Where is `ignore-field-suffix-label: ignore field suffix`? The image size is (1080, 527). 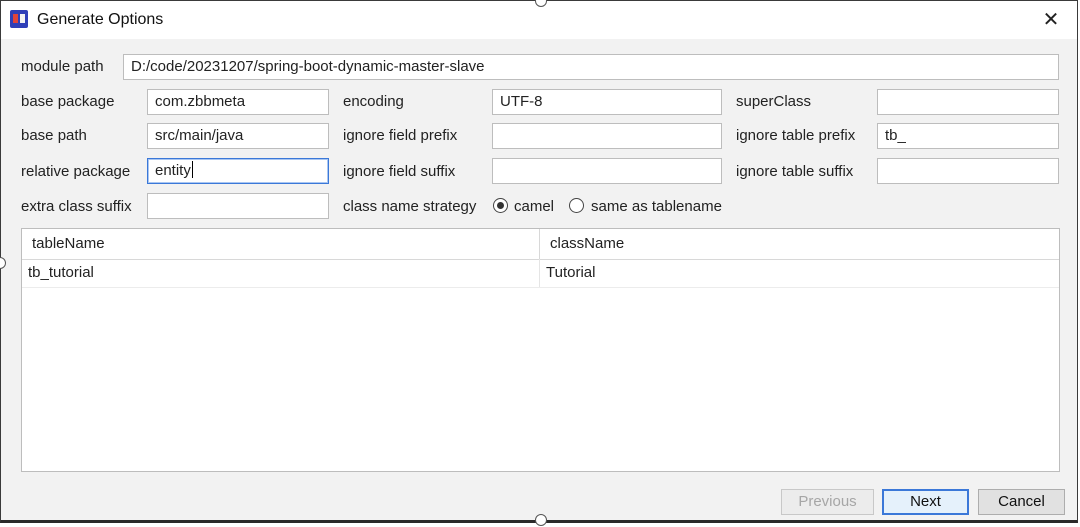
ignore-field-suffix-label: ignore field suffix is located at coordinates (399, 171).